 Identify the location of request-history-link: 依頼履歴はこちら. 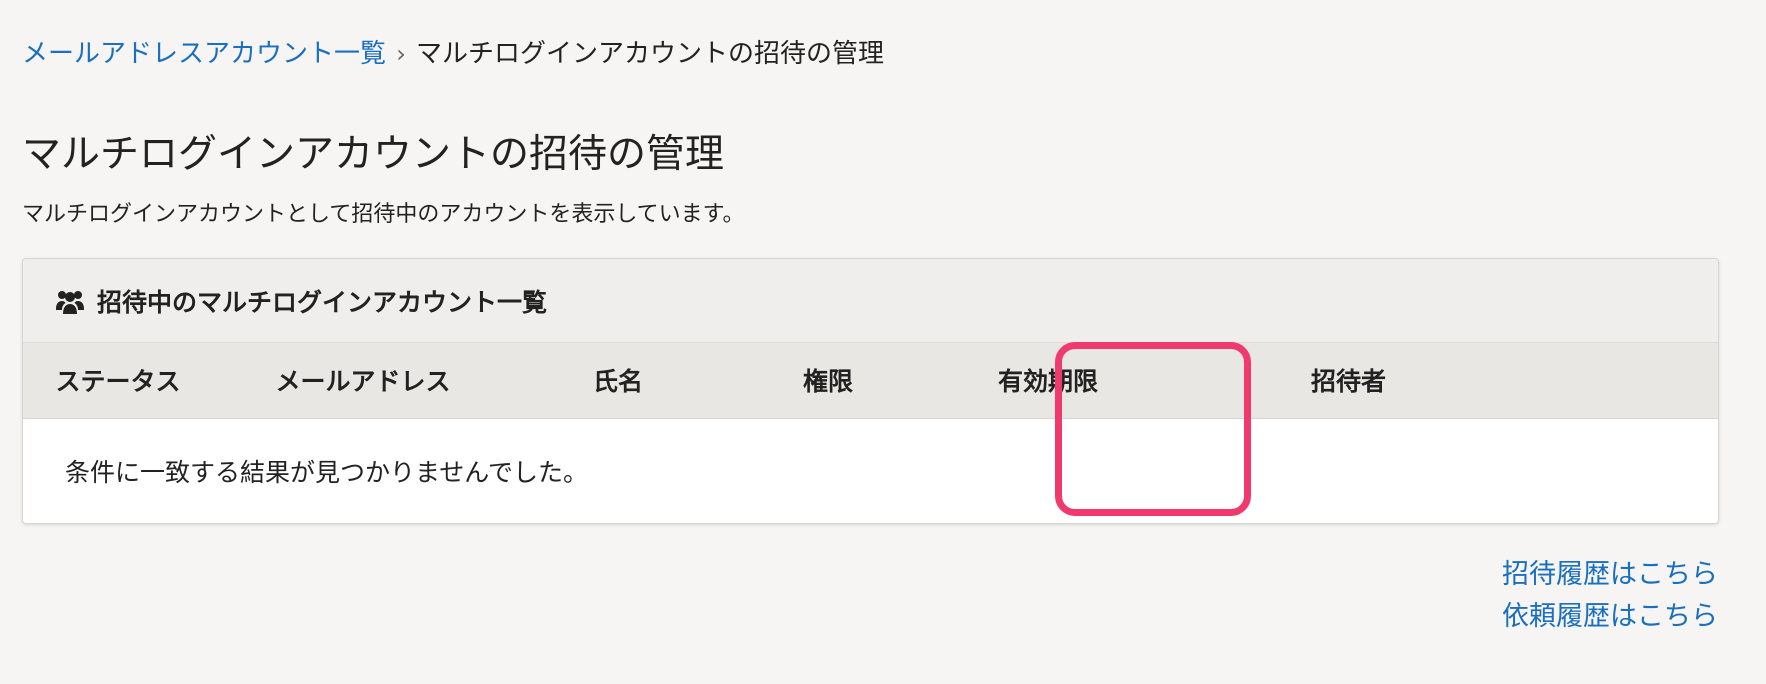
(1610, 617).